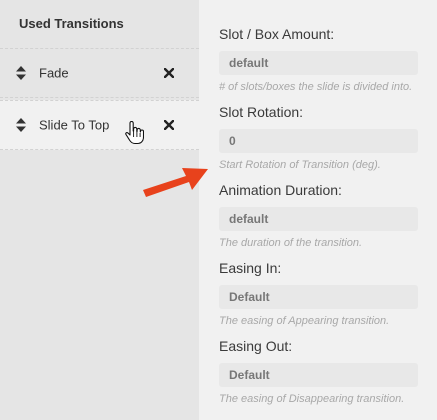 The image size is (437, 420). What do you see at coordinates (261, 112) in the screenshot?
I see `slot-rotation-label: Slot Rotation:` at bounding box center [261, 112].